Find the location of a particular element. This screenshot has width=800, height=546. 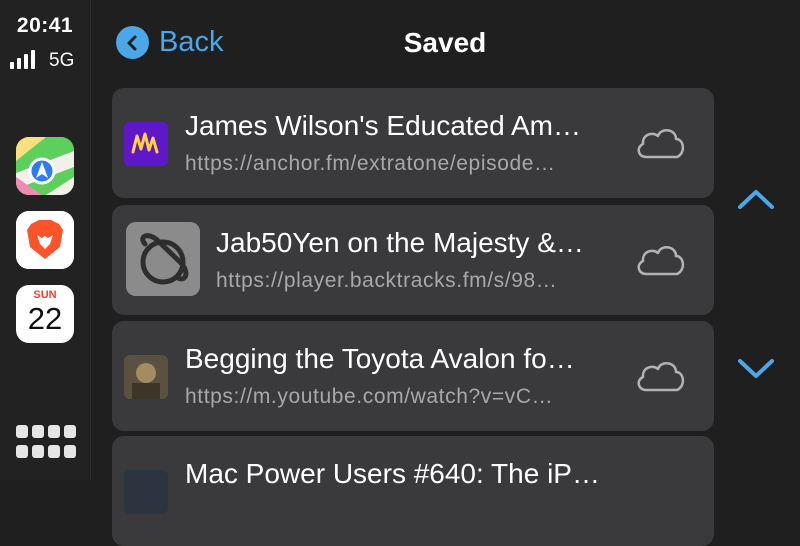

calendar-app-icon: SUN 22 is located at coordinates (45, 314).